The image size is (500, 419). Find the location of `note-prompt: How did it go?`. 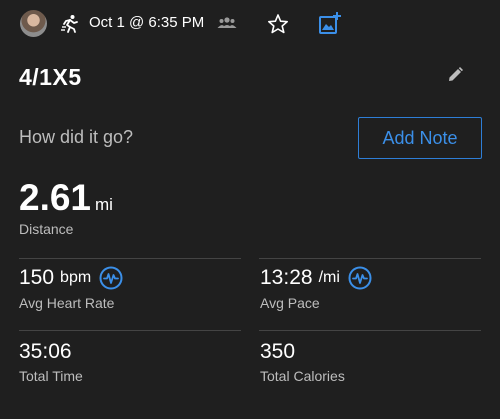

note-prompt: How did it go? is located at coordinates (76, 137).